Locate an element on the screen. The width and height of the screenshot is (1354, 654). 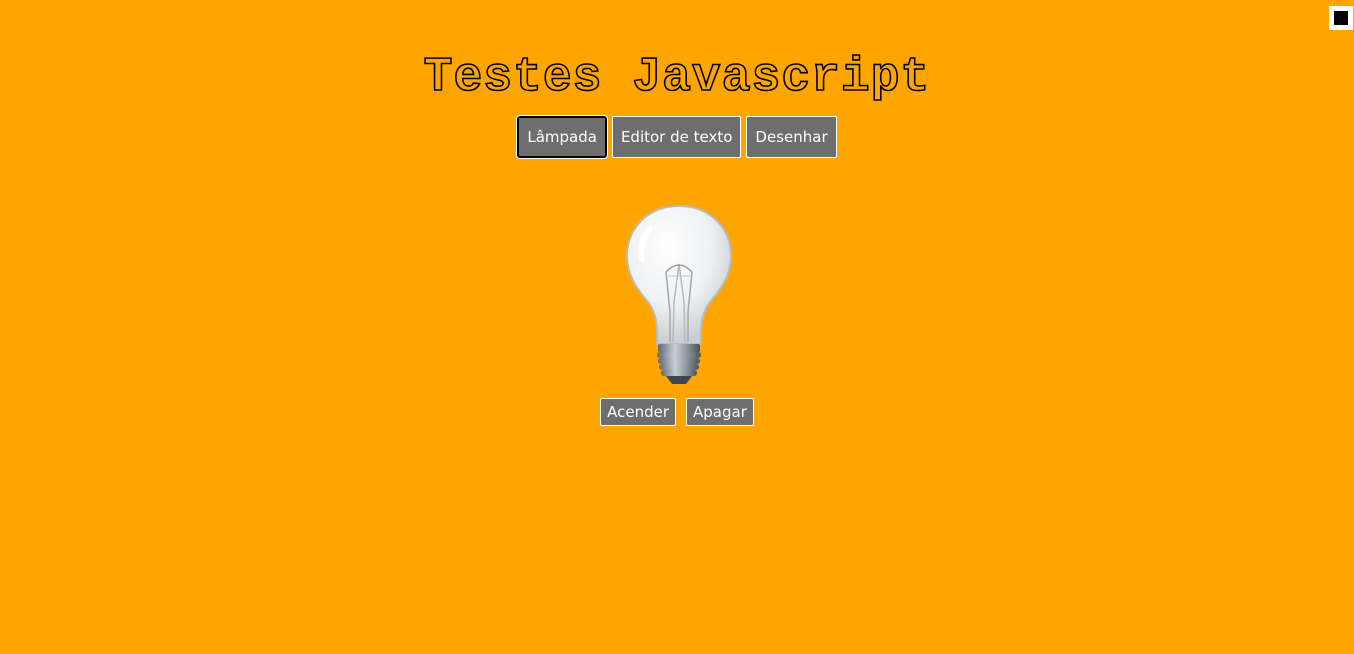
tab-desenhar: Desenhar is located at coordinates (791, 137).